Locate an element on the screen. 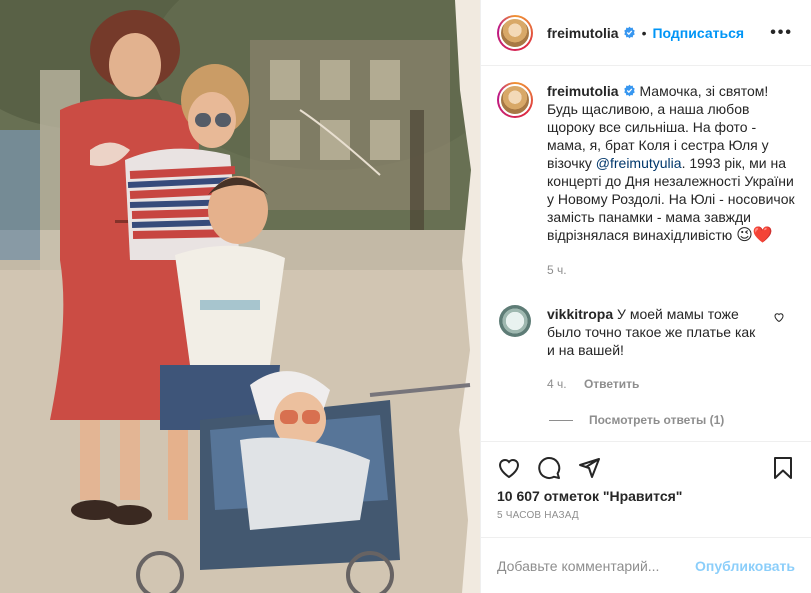 The image size is (811, 593). comment-icon is located at coordinates (549, 468).